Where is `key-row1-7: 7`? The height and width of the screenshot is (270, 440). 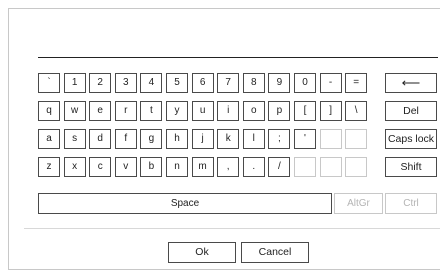
key-row1-7: 7 is located at coordinates (228, 83).